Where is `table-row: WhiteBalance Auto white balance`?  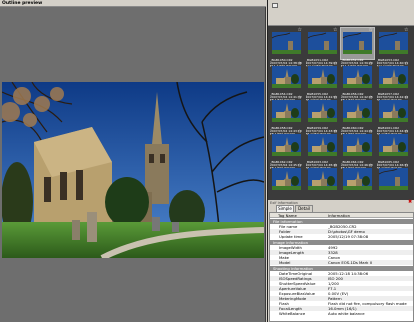
table-row: WhiteBalance Auto white balance is located at coordinates (341, 313).